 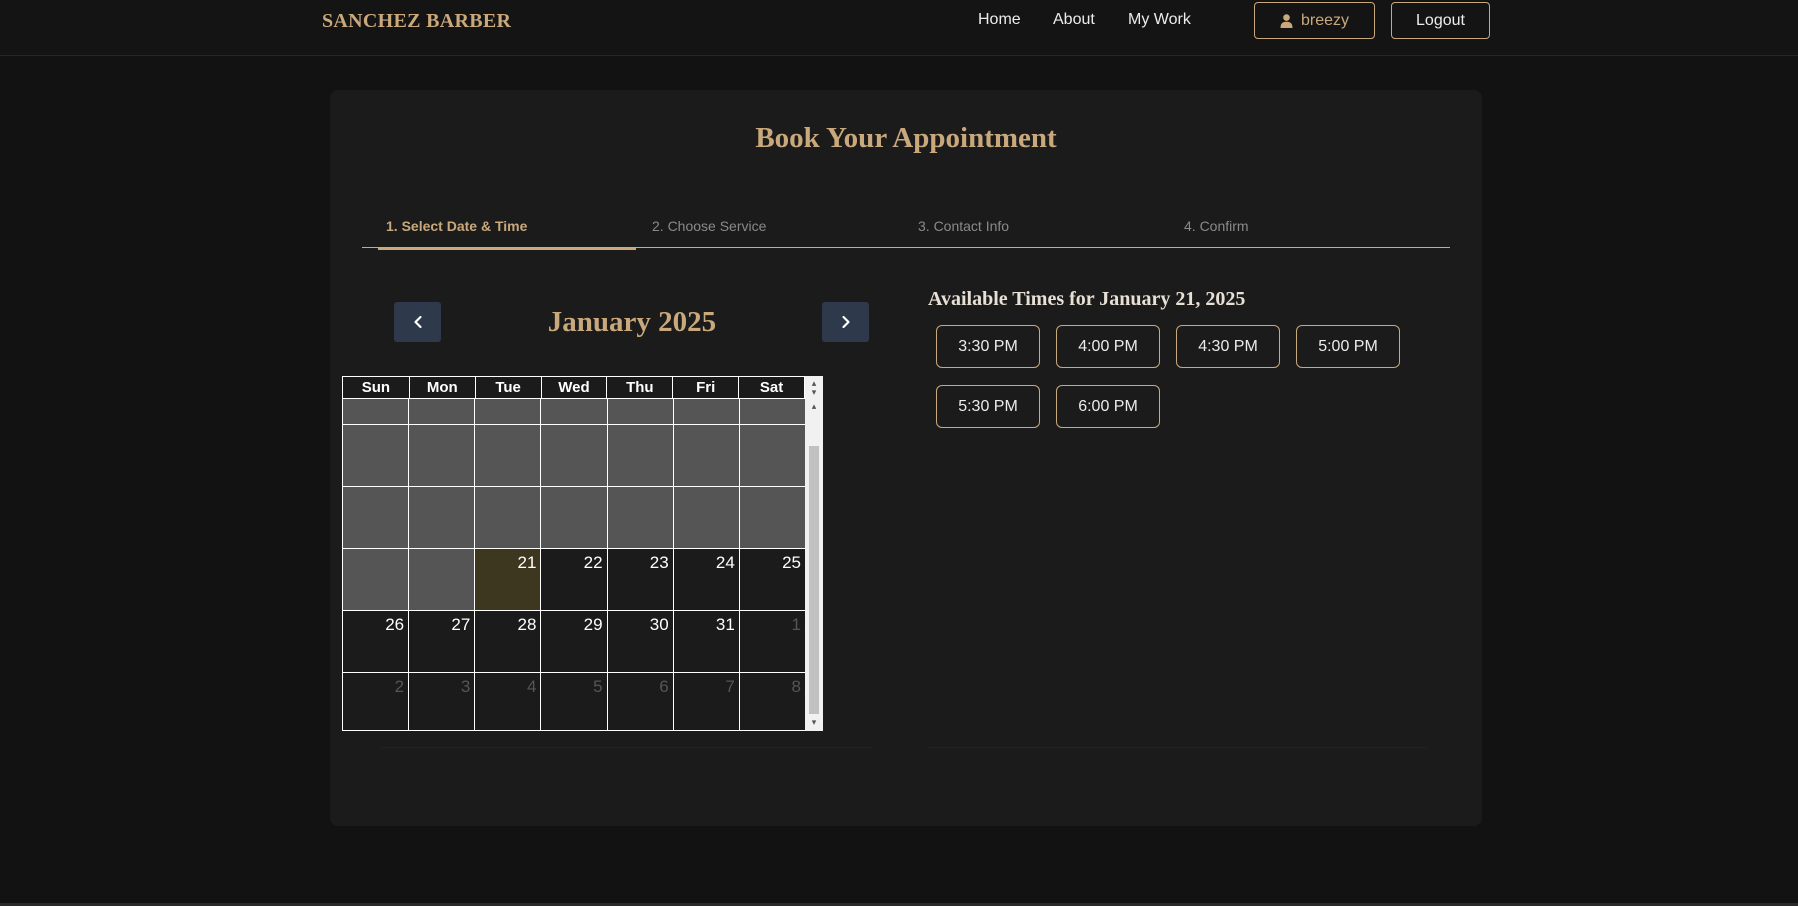 I want to click on day-number: 21, so click(x=527, y=562).